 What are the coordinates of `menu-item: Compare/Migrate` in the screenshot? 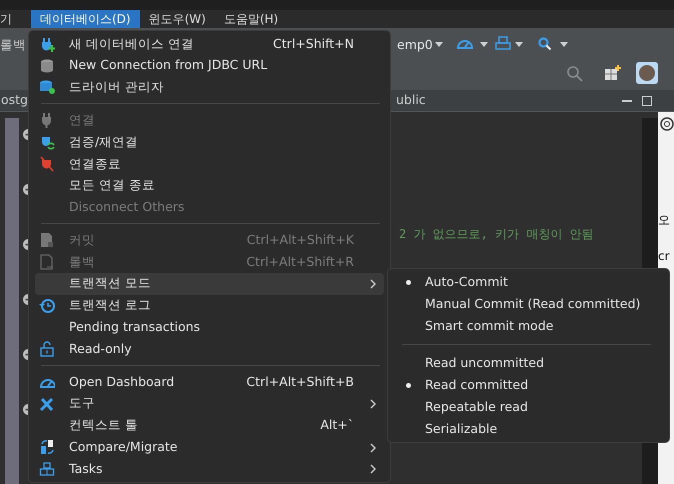 It's located at (209, 447).